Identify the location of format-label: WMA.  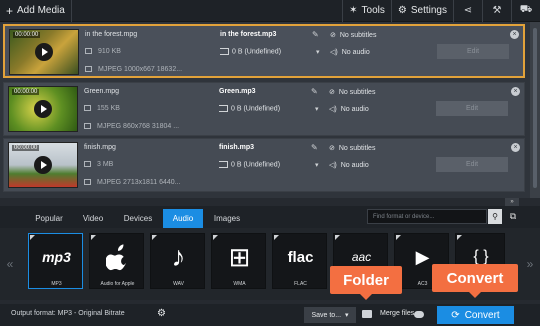
(239, 284).